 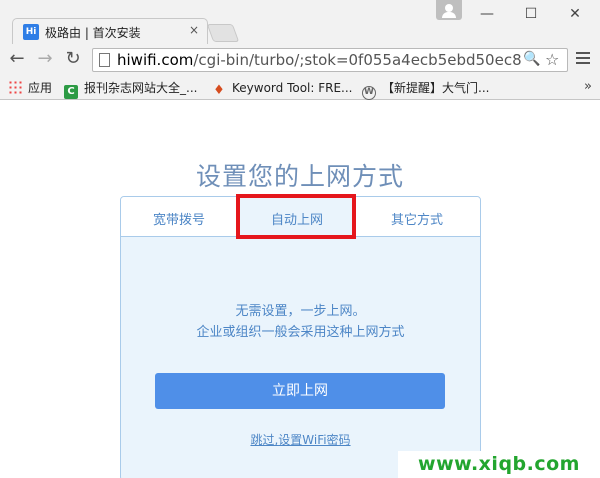 I want to click on bookmarks-more-icon: », so click(x=588, y=86).